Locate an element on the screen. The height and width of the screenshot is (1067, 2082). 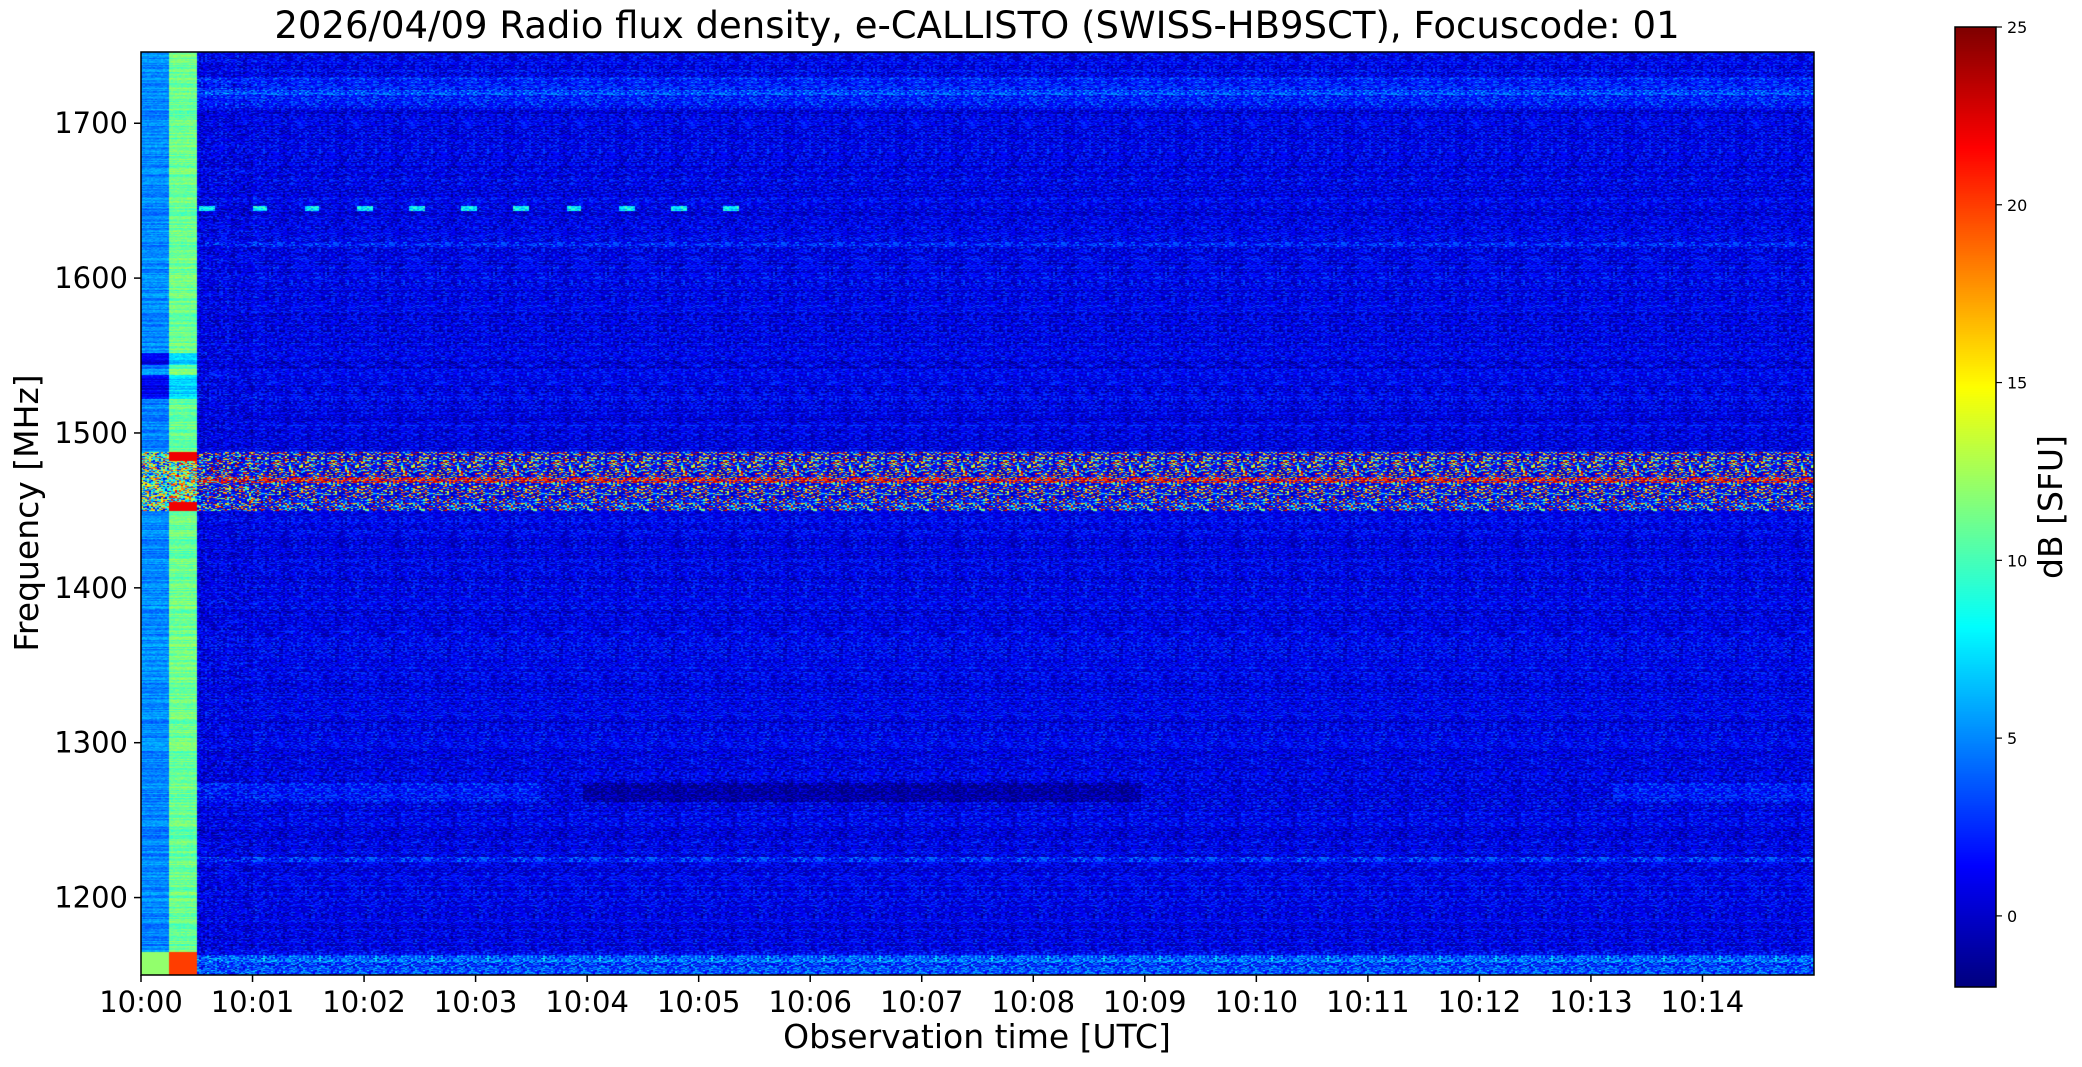
y-ticks: 1200 1300 1400 1500 1600 1700 is located at coordinates (97, 510).